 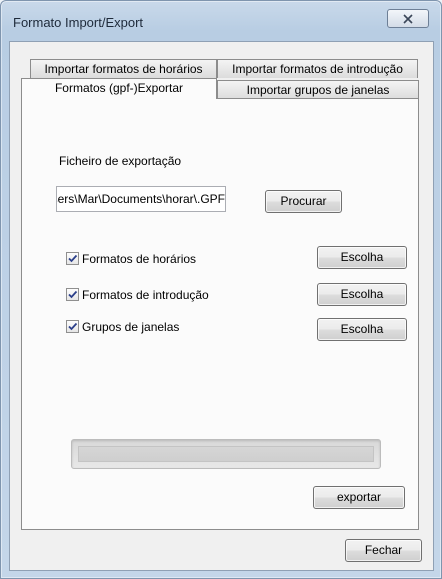 I want to click on export-file-input: C:\Users\Mar\Documents\horar\.GPF, so click(x=141, y=199).